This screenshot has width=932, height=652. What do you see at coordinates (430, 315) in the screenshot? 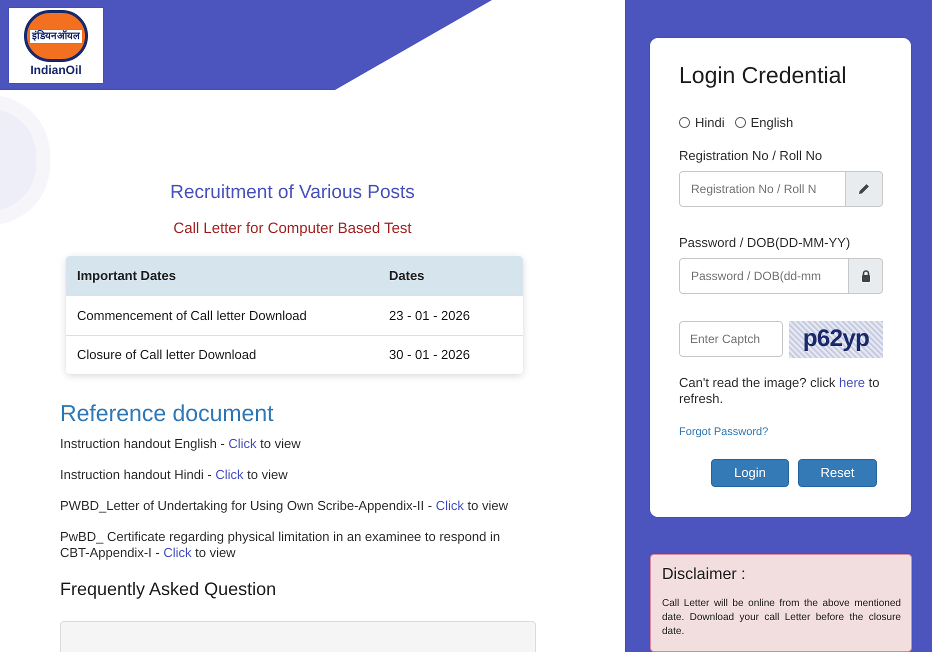
I see `table-cell-text: 23 - 01 - 2026` at bounding box center [430, 315].